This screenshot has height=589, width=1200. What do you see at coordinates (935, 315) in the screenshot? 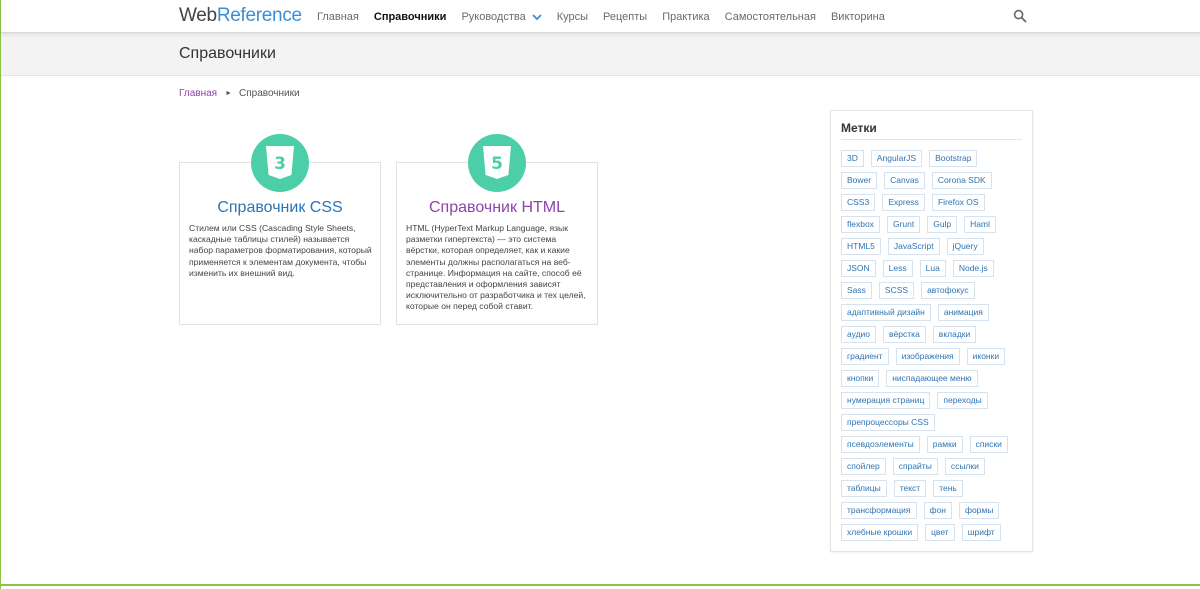
I see `tag-row: адаптивный дизайн анимация` at bounding box center [935, 315].